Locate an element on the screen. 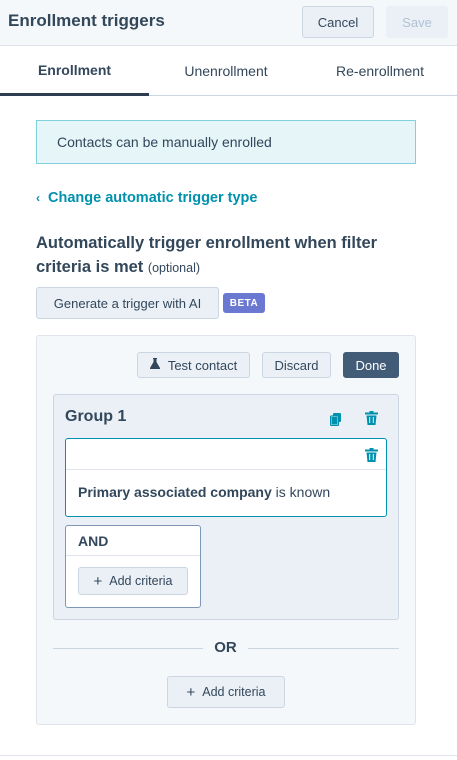 The width and height of the screenshot is (457, 760). filter-condition: is known is located at coordinates (303, 492).